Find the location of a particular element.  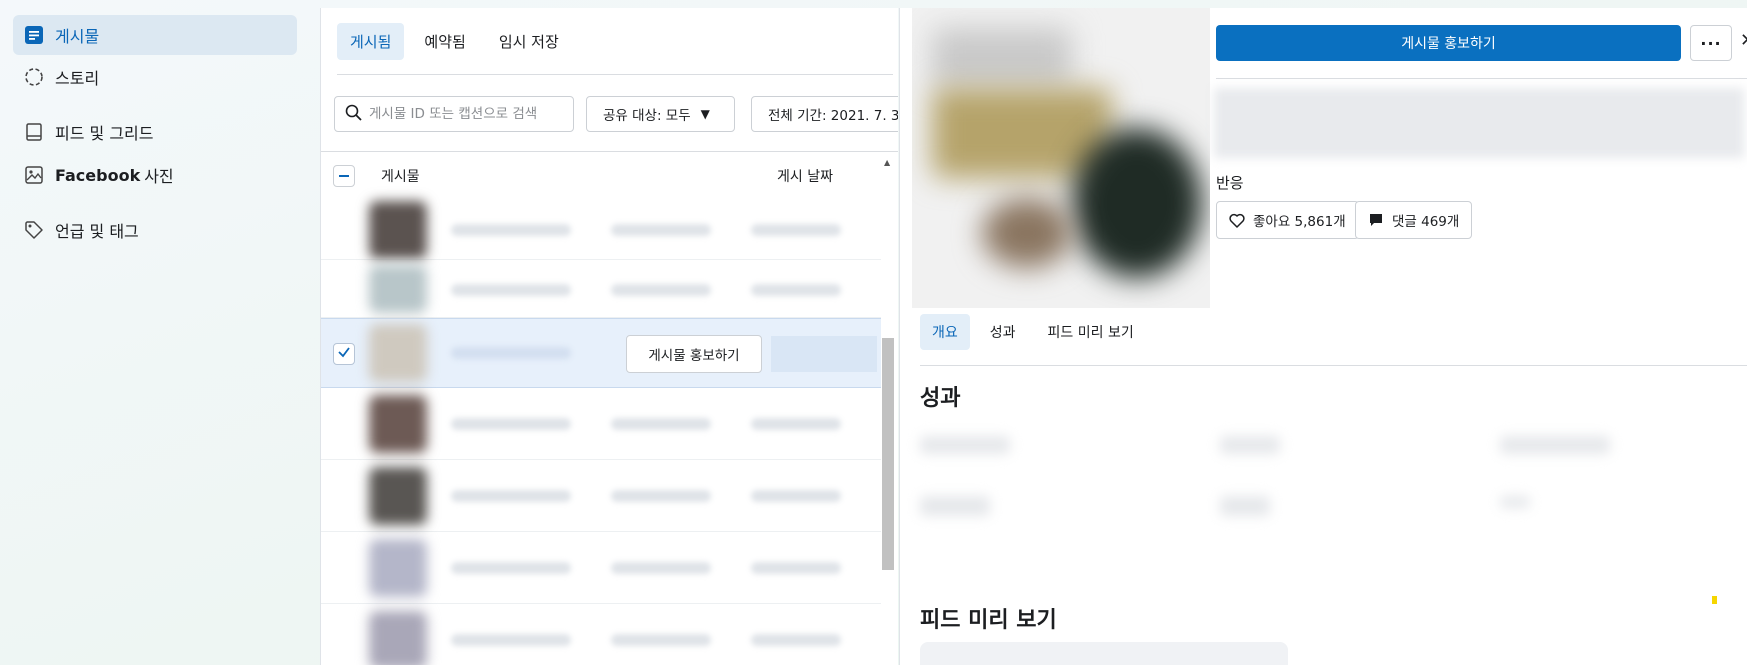

photo-icon is located at coordinates (34, 175).